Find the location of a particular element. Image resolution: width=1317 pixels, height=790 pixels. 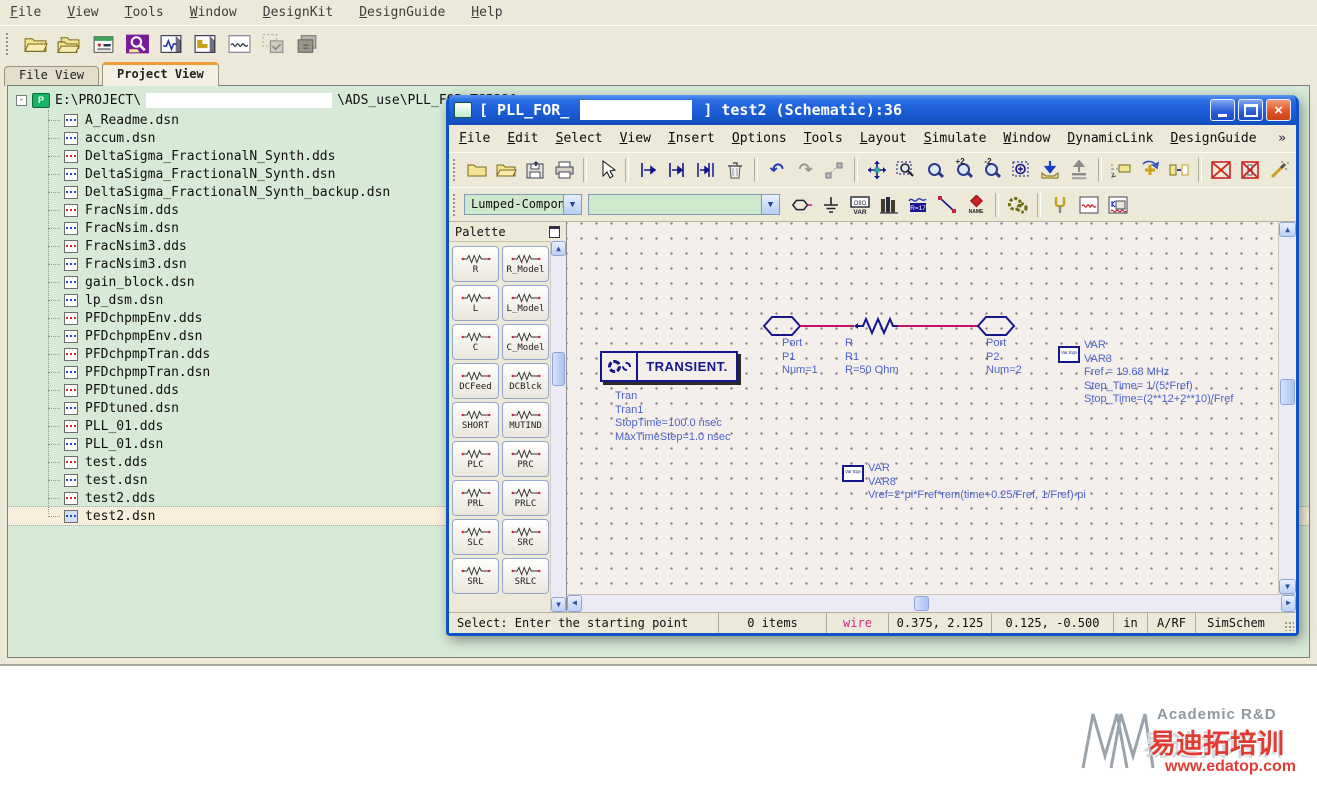

zoom-in-x2-icon: +2 is located at coordinates (964, 170).